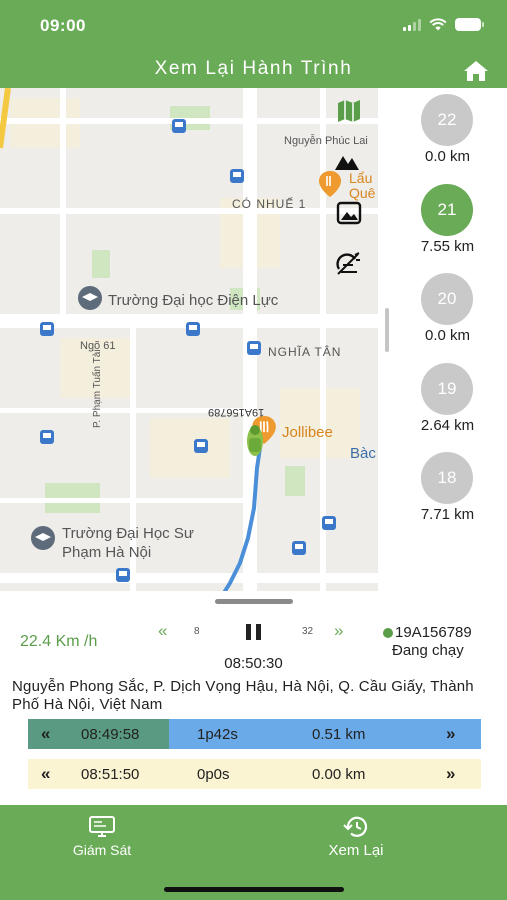 This screenshot has height=900, width=507. Describe the element at coordinates (197, 631) in the screenshot. I see `rewind-step: 8` at that location.